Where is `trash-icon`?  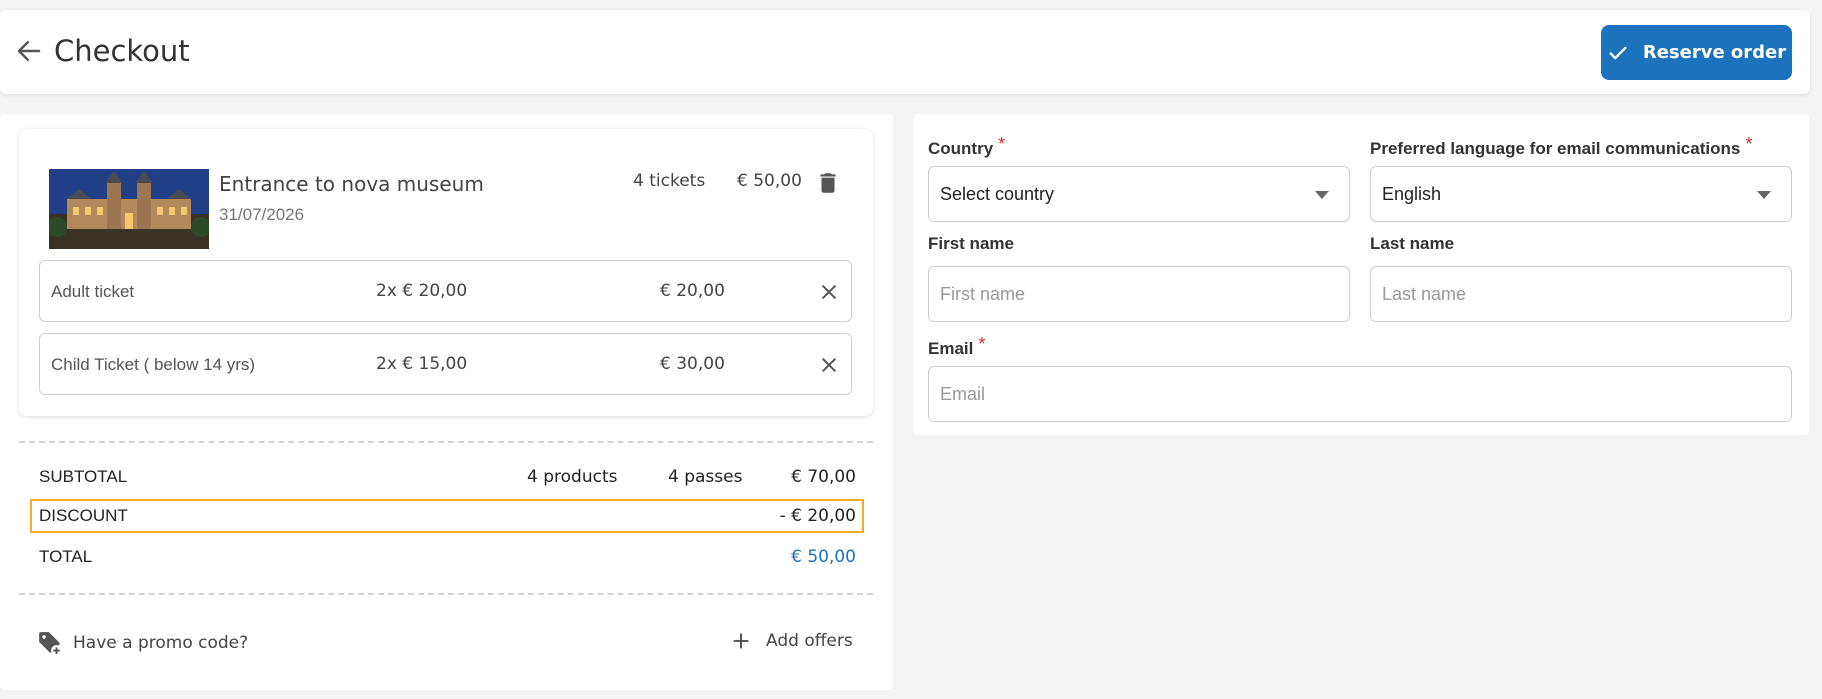 trash-icon is located at coordinates (828, 183).